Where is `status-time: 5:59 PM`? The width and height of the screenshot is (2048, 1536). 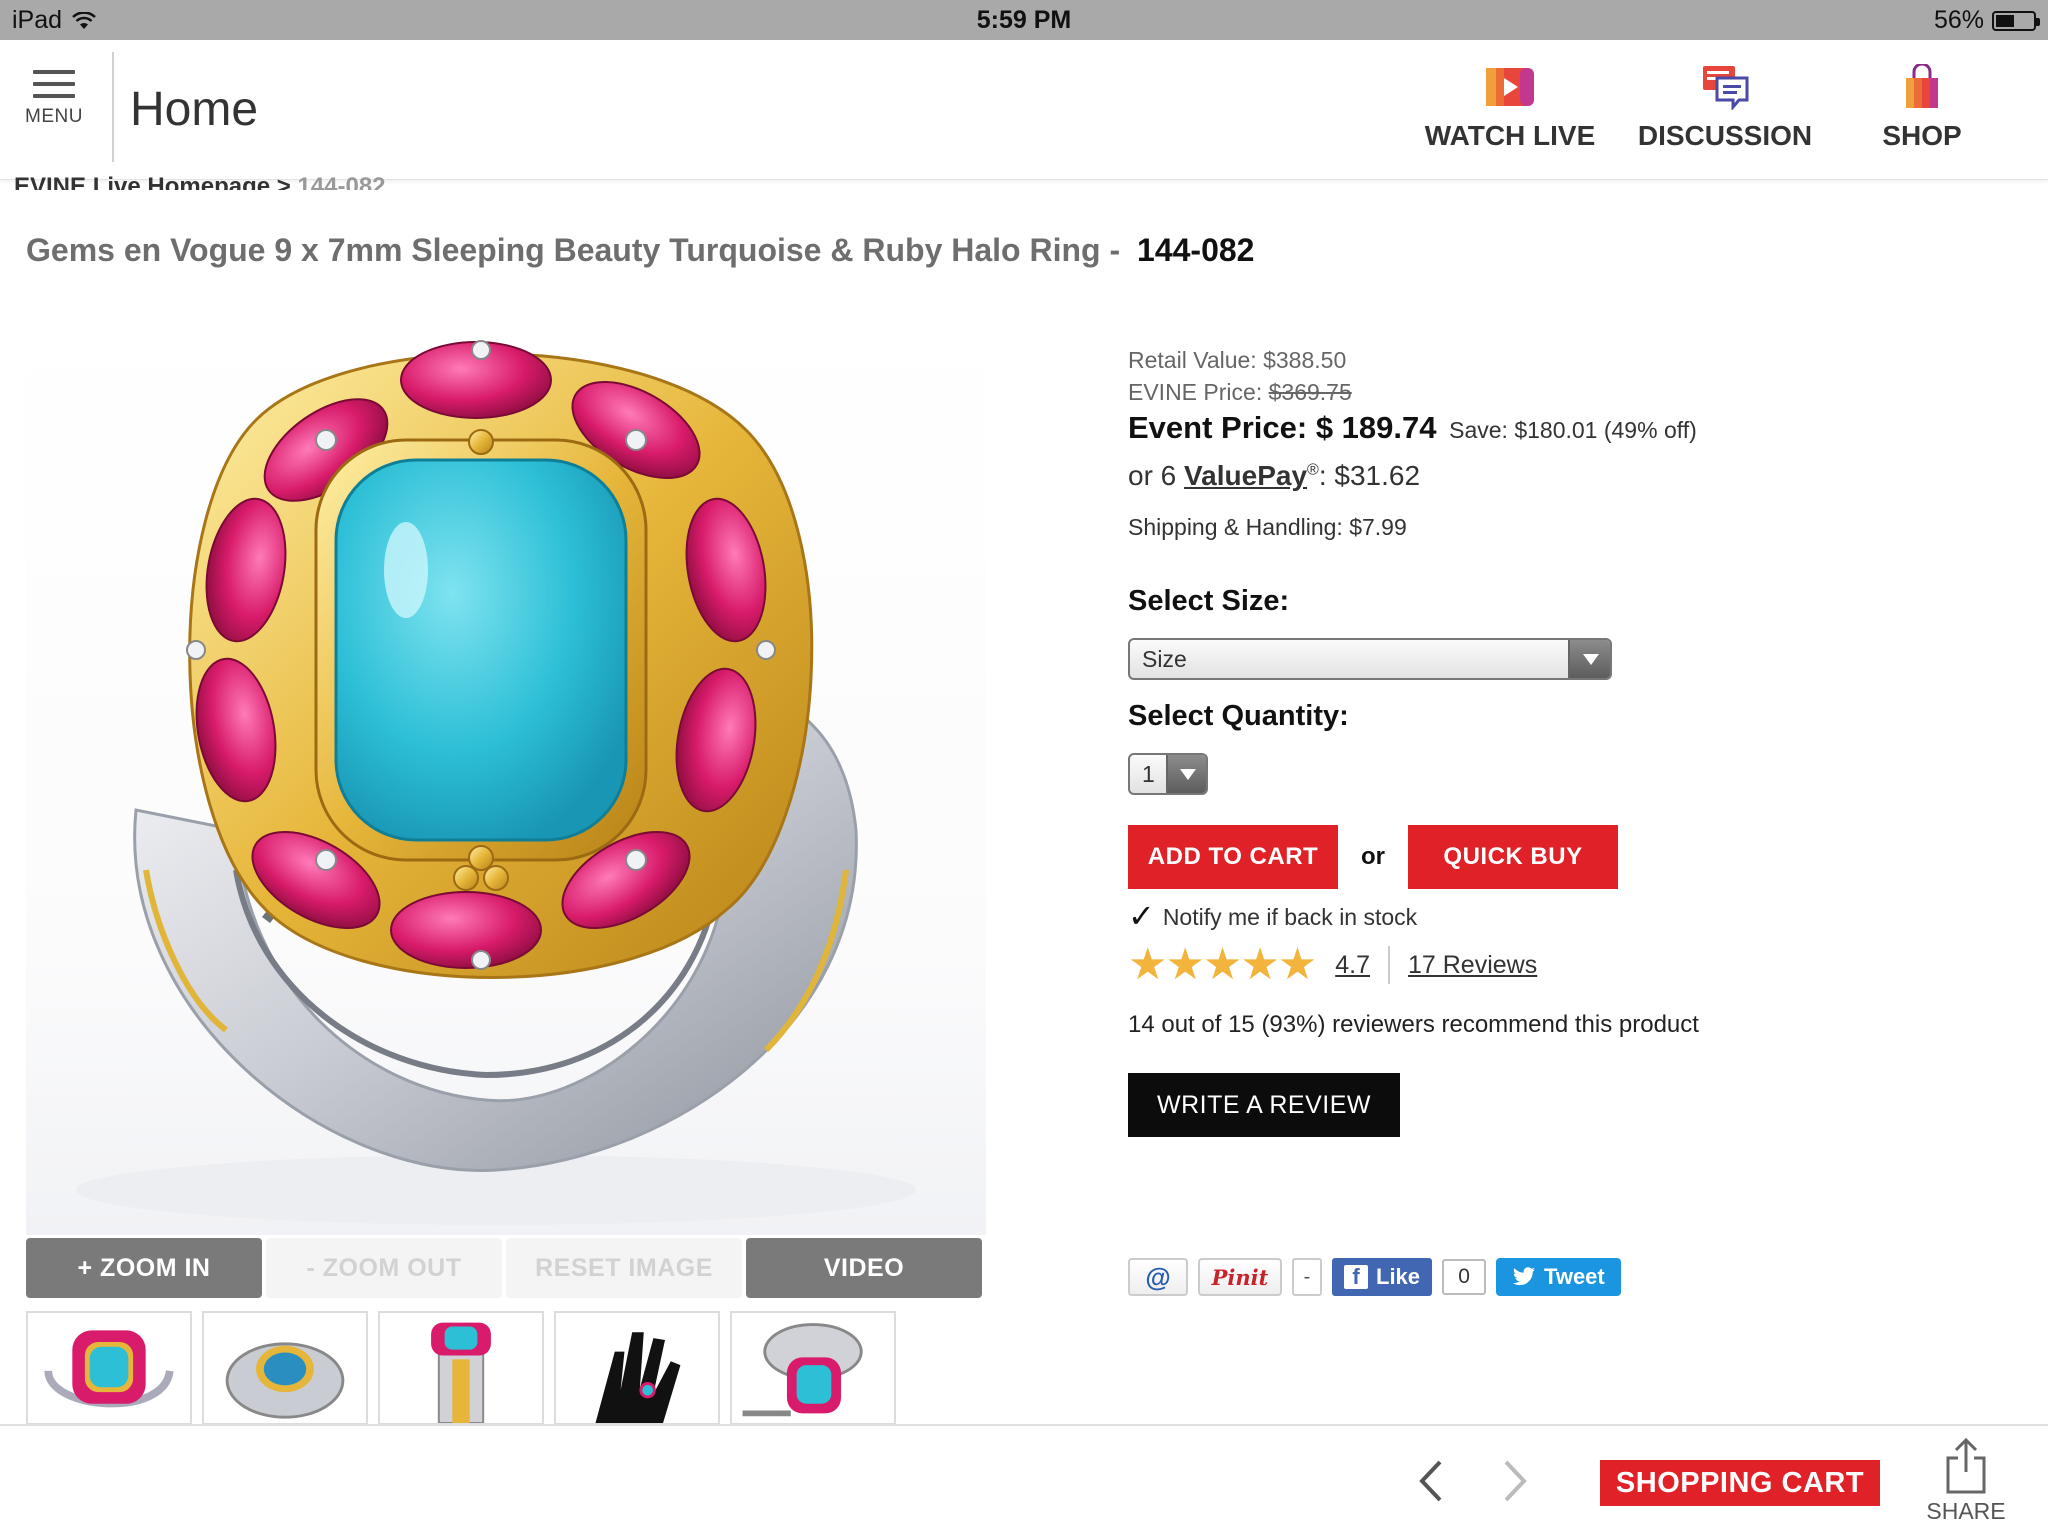 status-time: 5:59 PM is located at coordinates (1024, 20).